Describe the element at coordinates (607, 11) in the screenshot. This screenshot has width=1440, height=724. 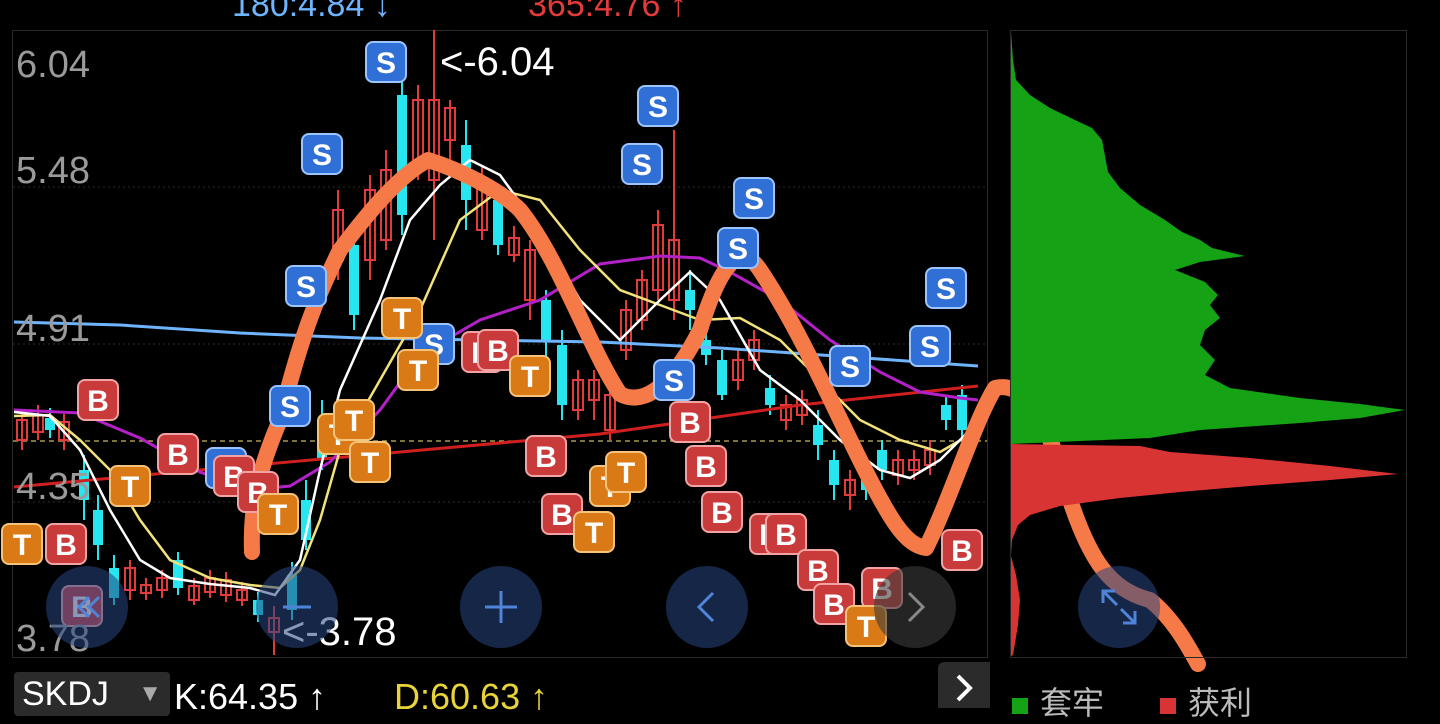
I see `ma365-readout: 365:4.76 ↑` at that location.